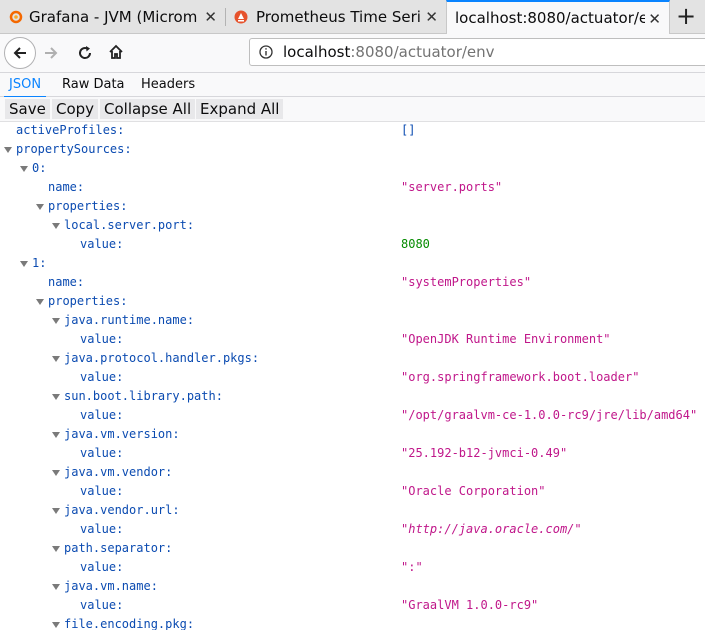  I want to click on json-value-link: "http://java.oracle.com/", so click(491, 529).